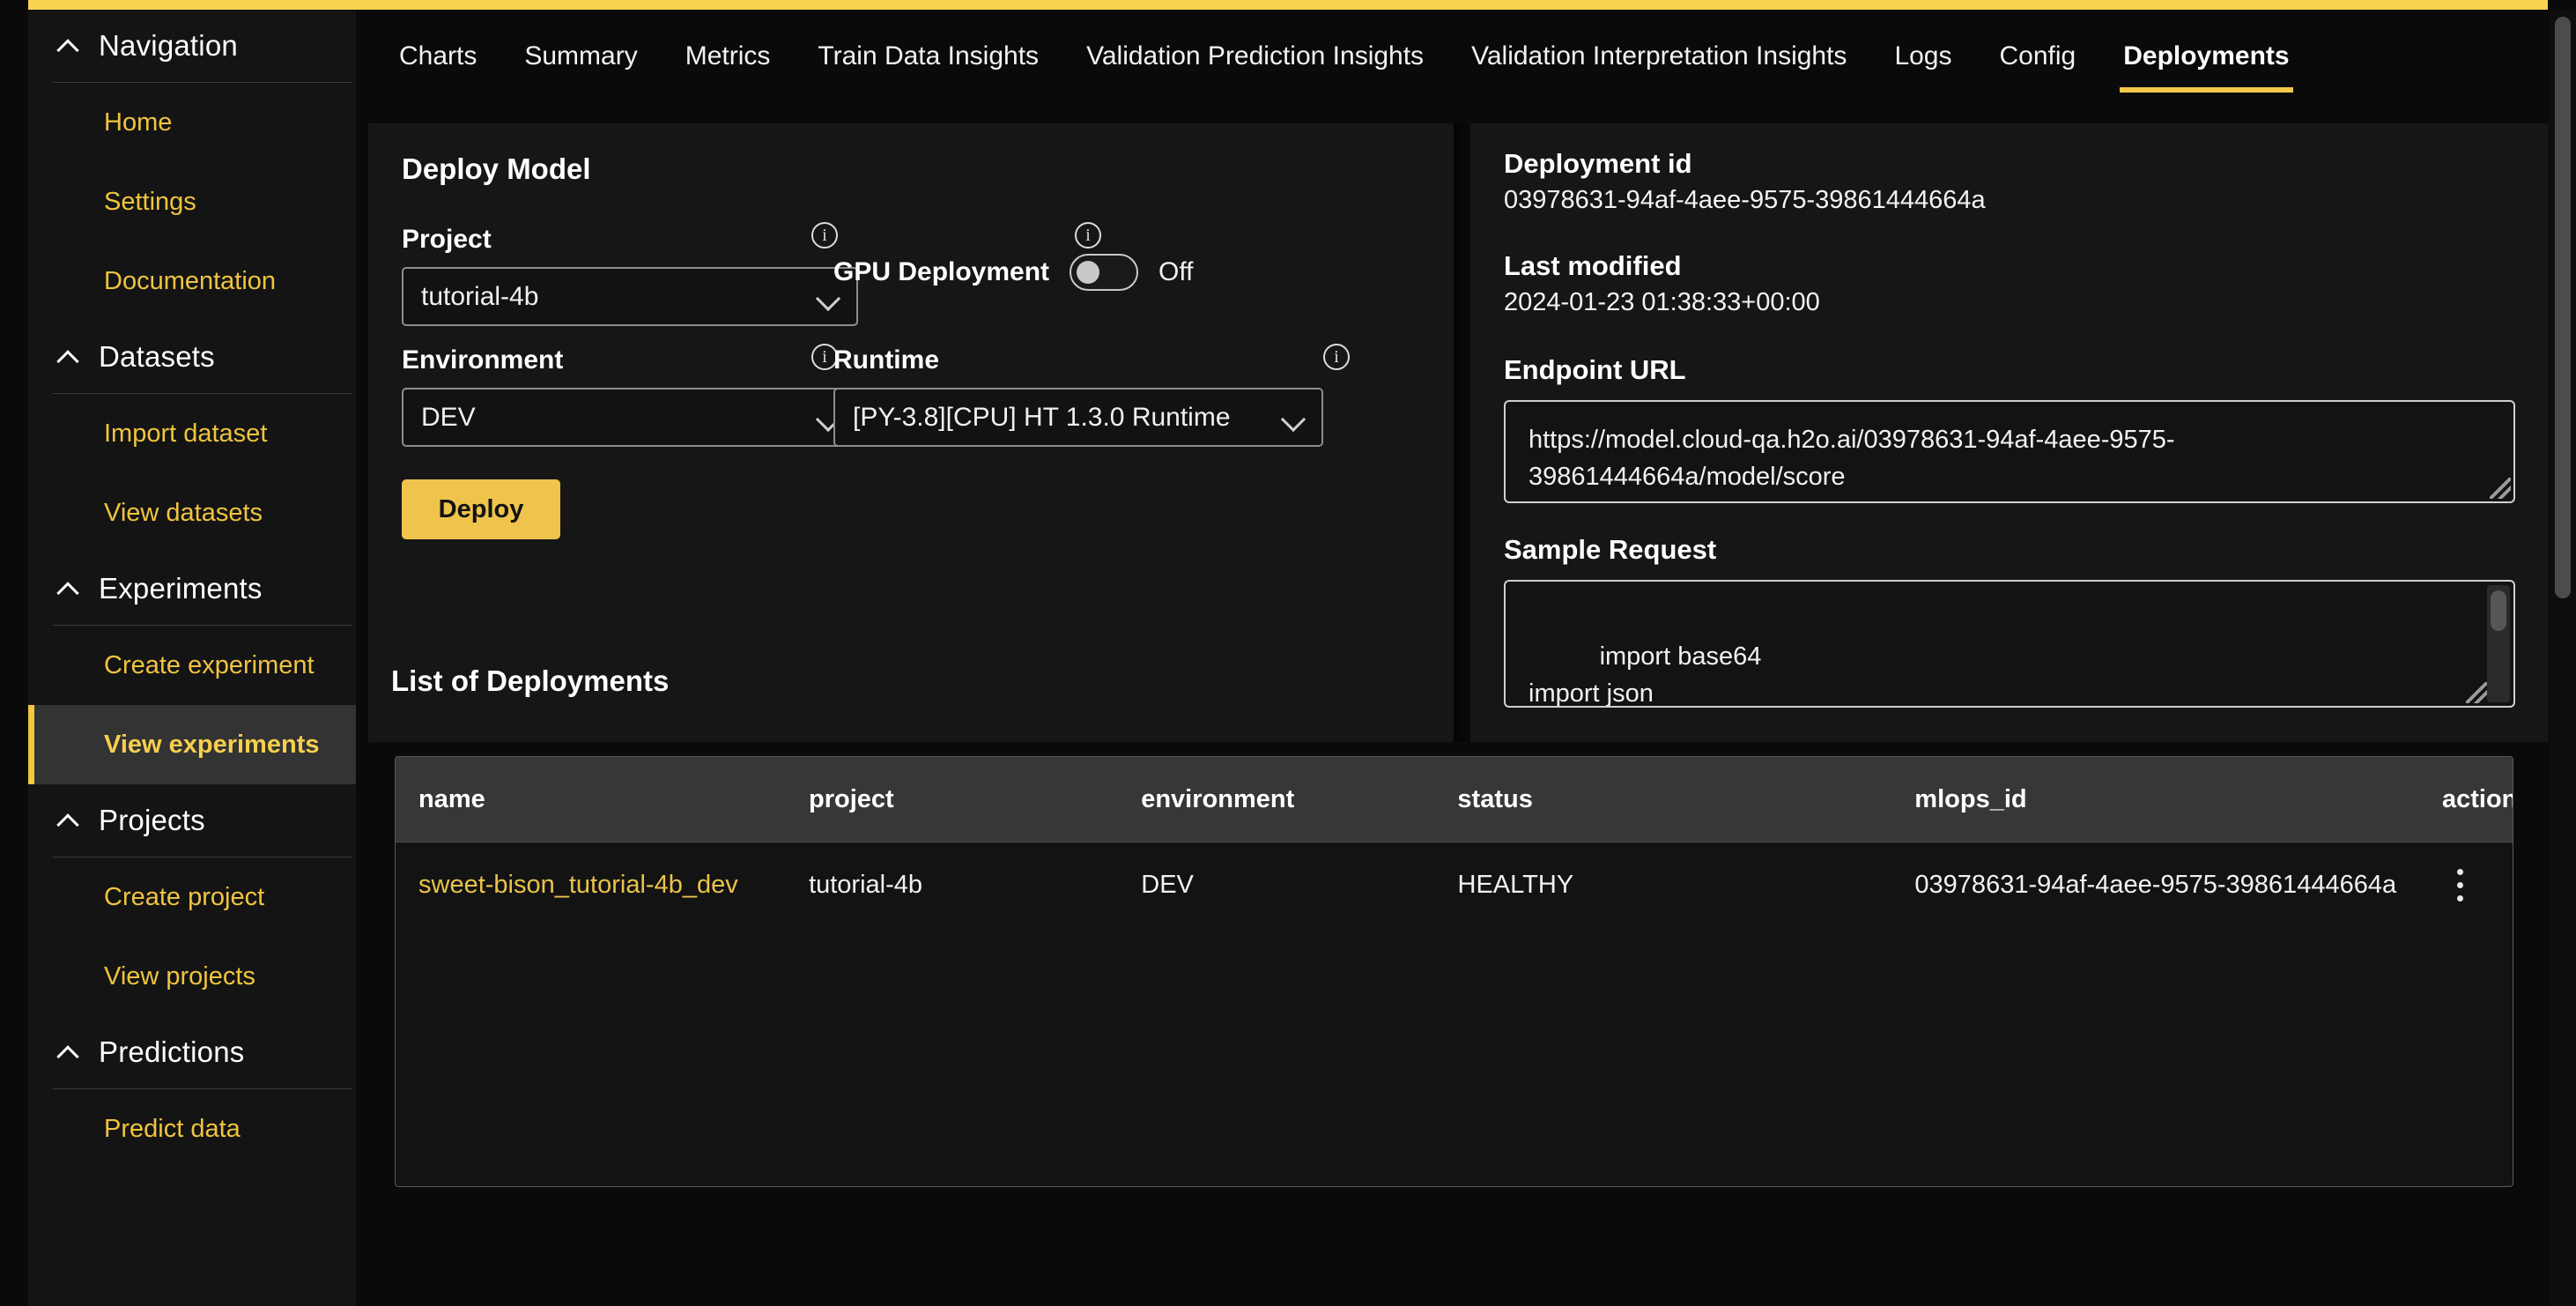 Image resolution: width=2576 pixels, height=1306 pixels. Describe the element at coordinates (192, 1129) in the screenshot. I see `sidebar-item-predict-data: Predict data` at that location.